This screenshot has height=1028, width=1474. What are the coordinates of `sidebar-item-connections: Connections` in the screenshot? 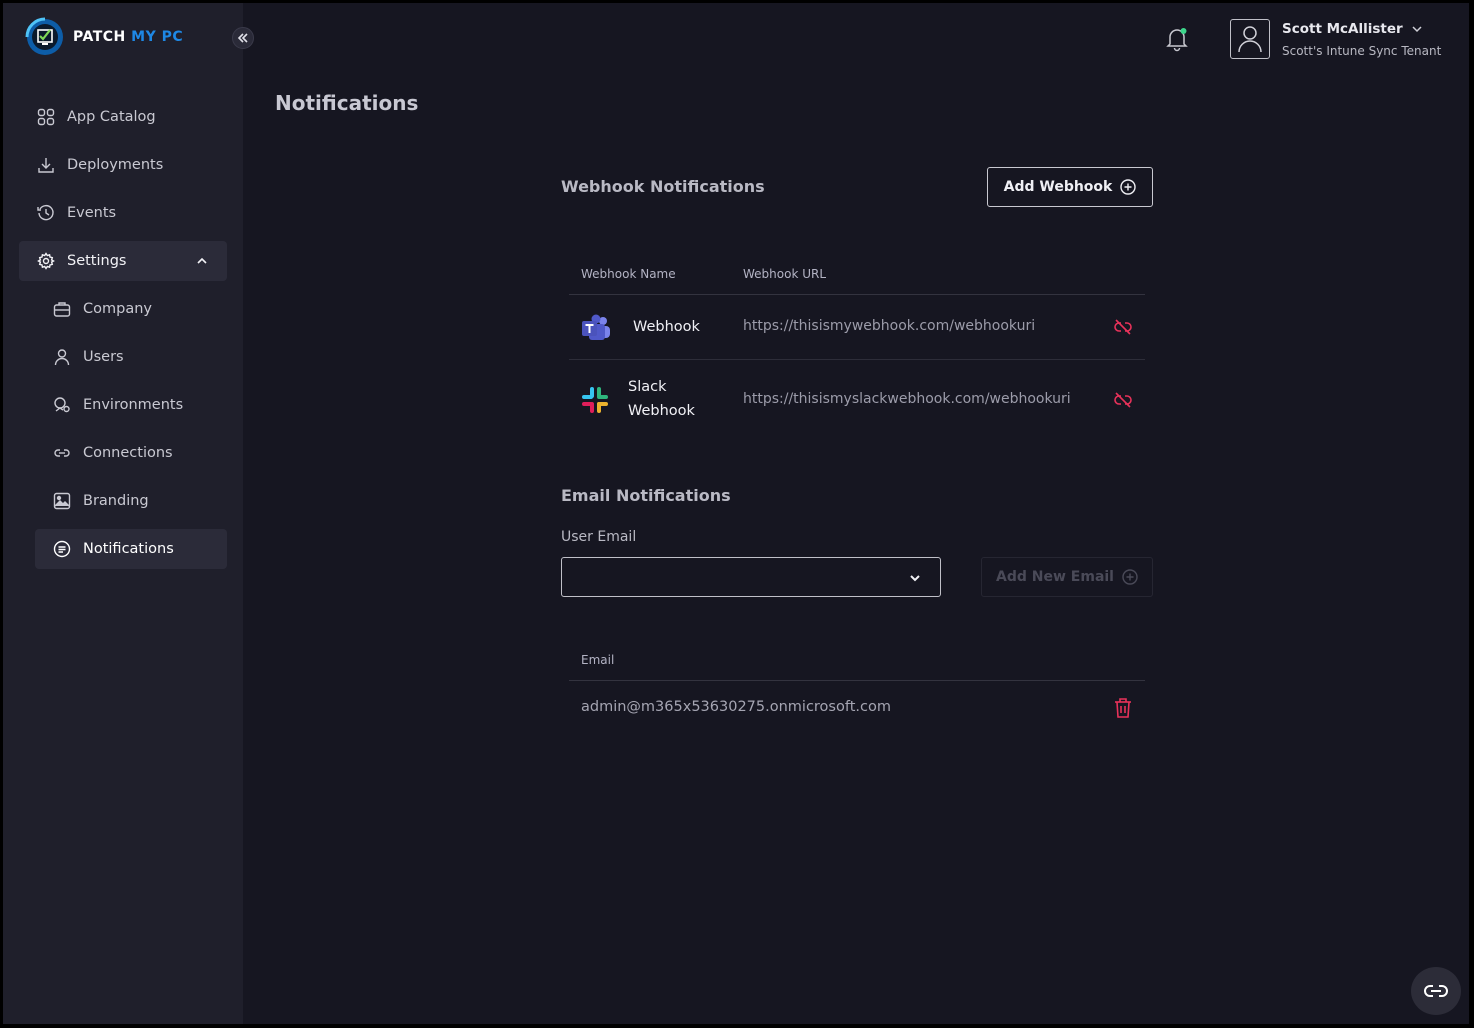 It's located at (131, 453).